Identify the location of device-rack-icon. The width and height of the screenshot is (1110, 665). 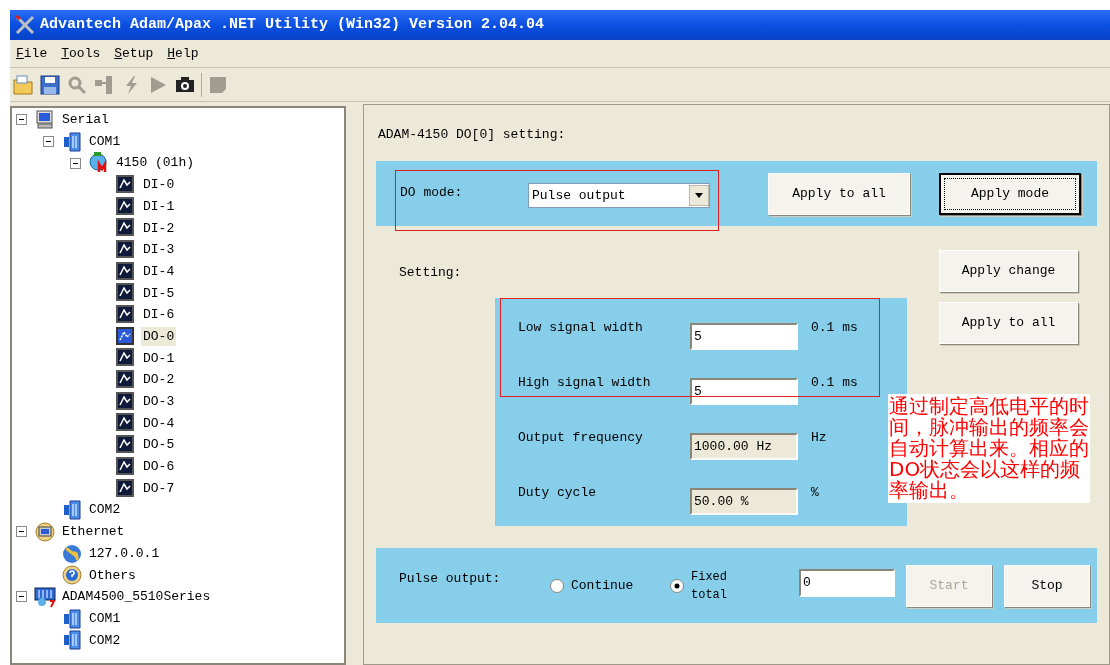
(45, 596).